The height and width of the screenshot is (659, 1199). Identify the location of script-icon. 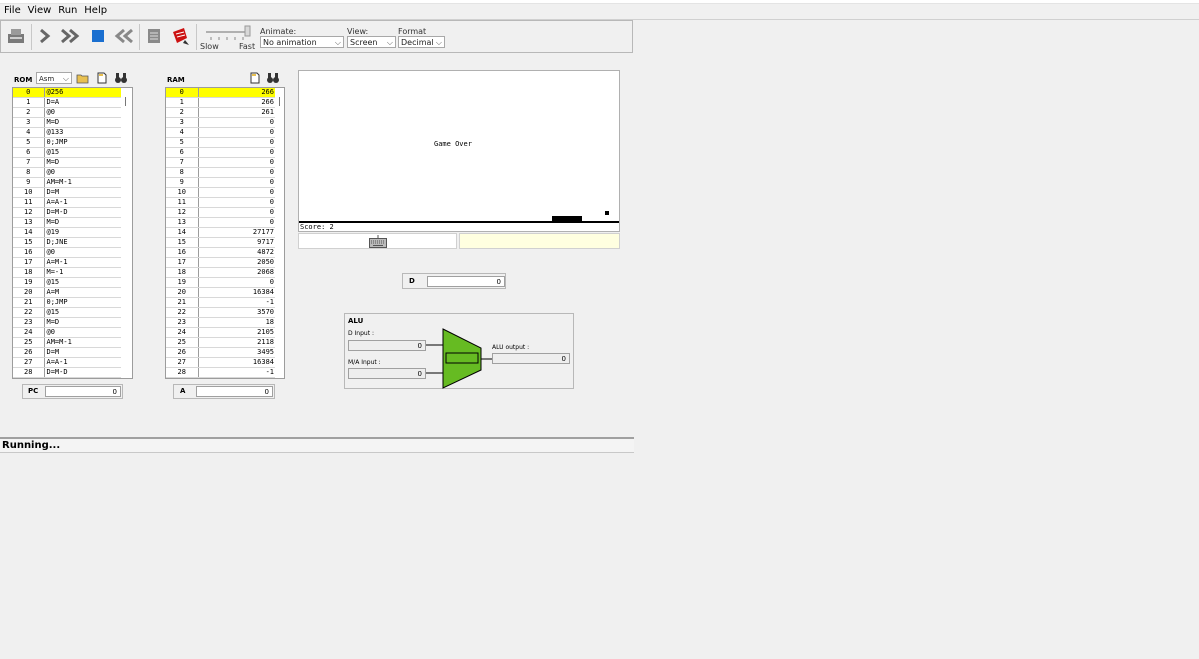
(154, 36).